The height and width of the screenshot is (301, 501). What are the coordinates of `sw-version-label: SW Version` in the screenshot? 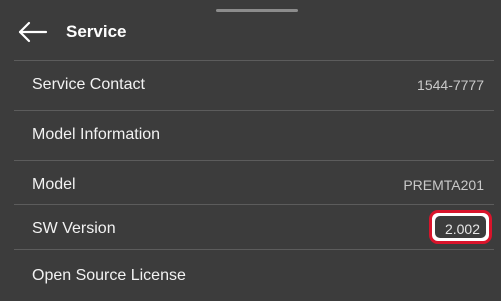 It's located at (74, 228).